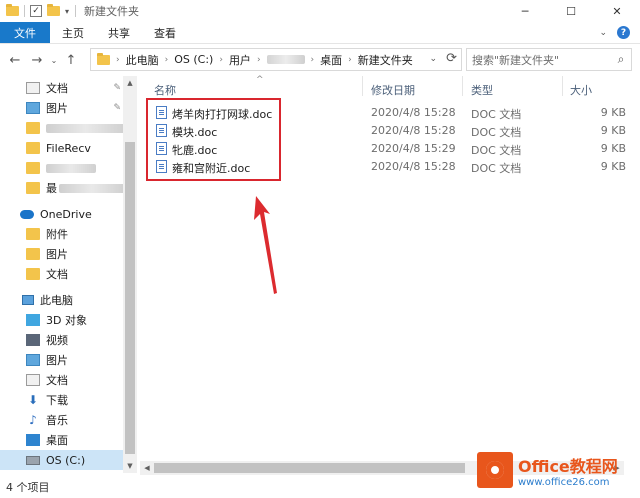 This screenshot has height=498, width=640. I want to click on sidebar-item-videos: 视频, so click(62, 340).